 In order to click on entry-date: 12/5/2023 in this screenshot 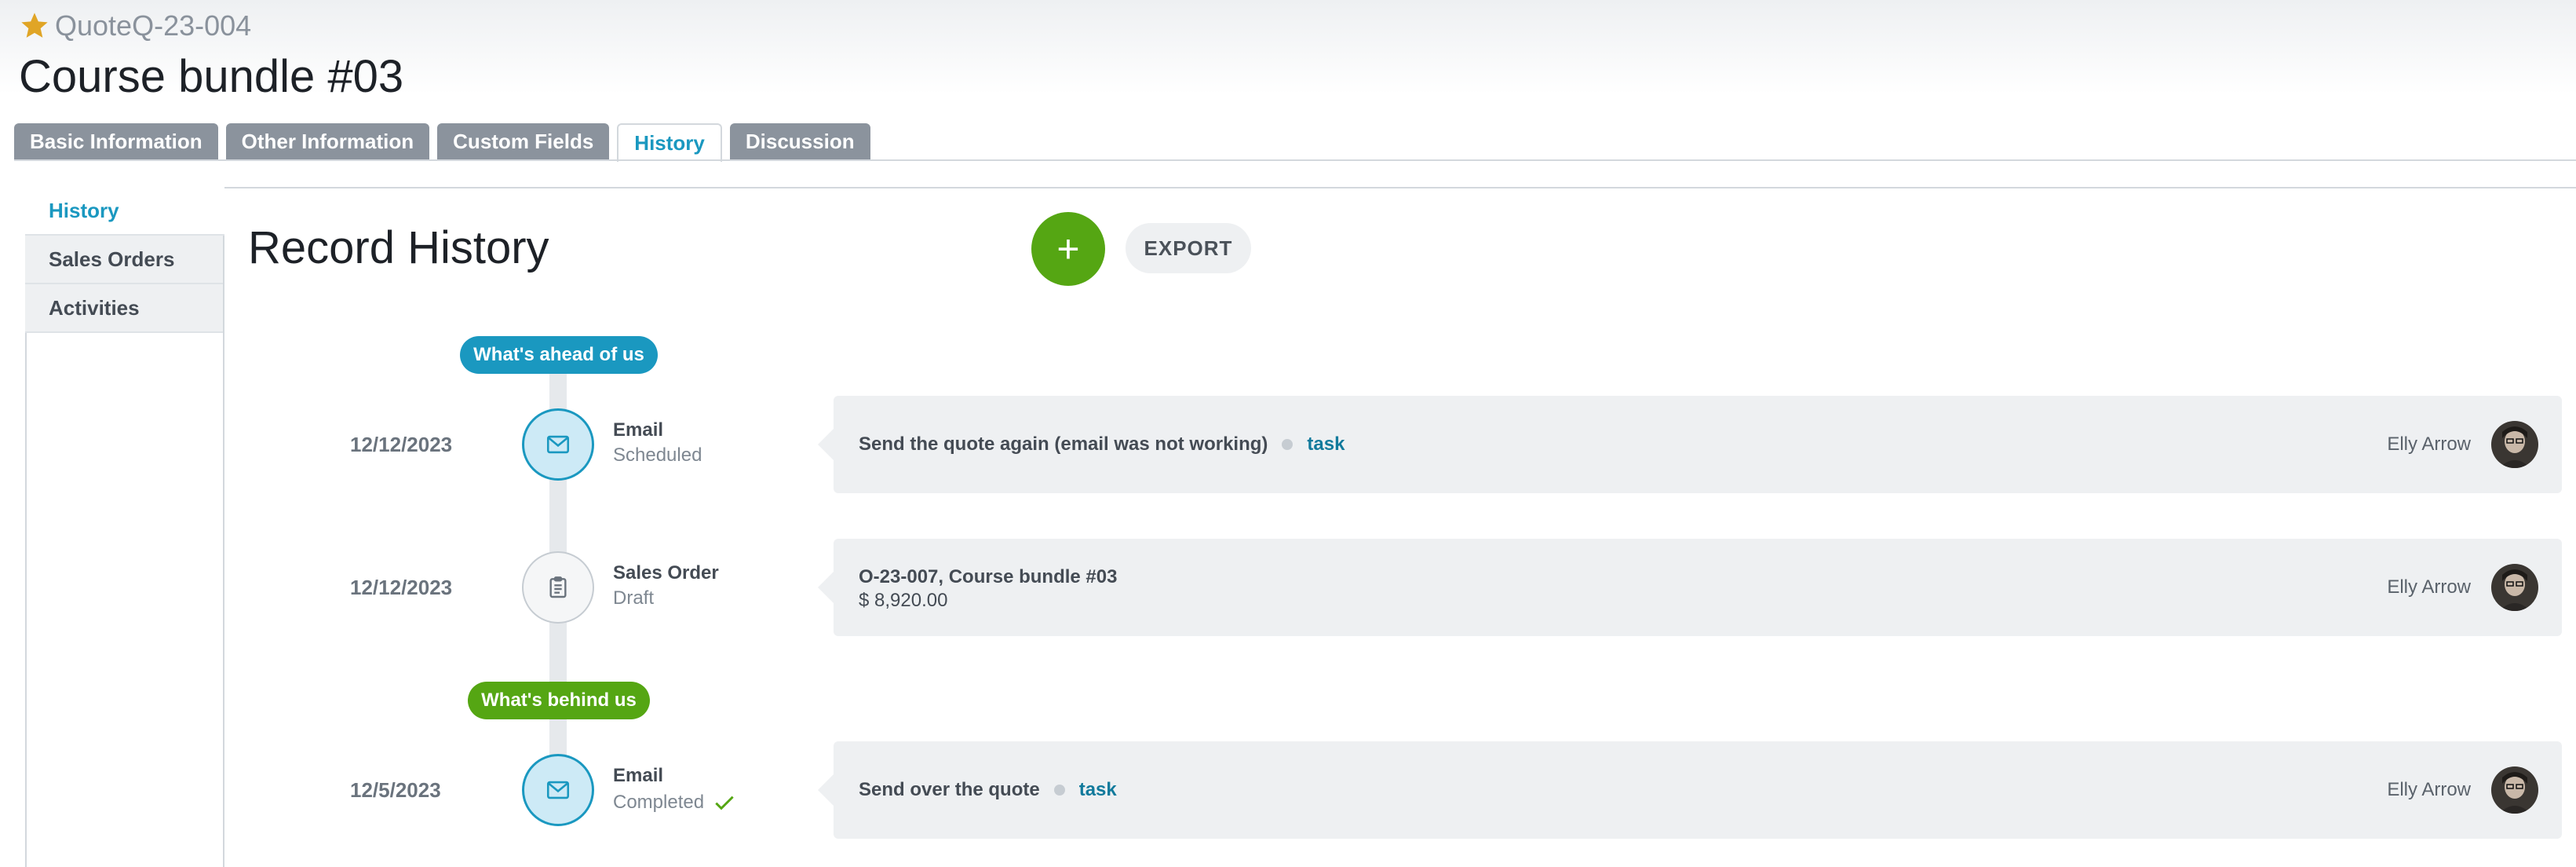, I will do `click(395, 789)`.